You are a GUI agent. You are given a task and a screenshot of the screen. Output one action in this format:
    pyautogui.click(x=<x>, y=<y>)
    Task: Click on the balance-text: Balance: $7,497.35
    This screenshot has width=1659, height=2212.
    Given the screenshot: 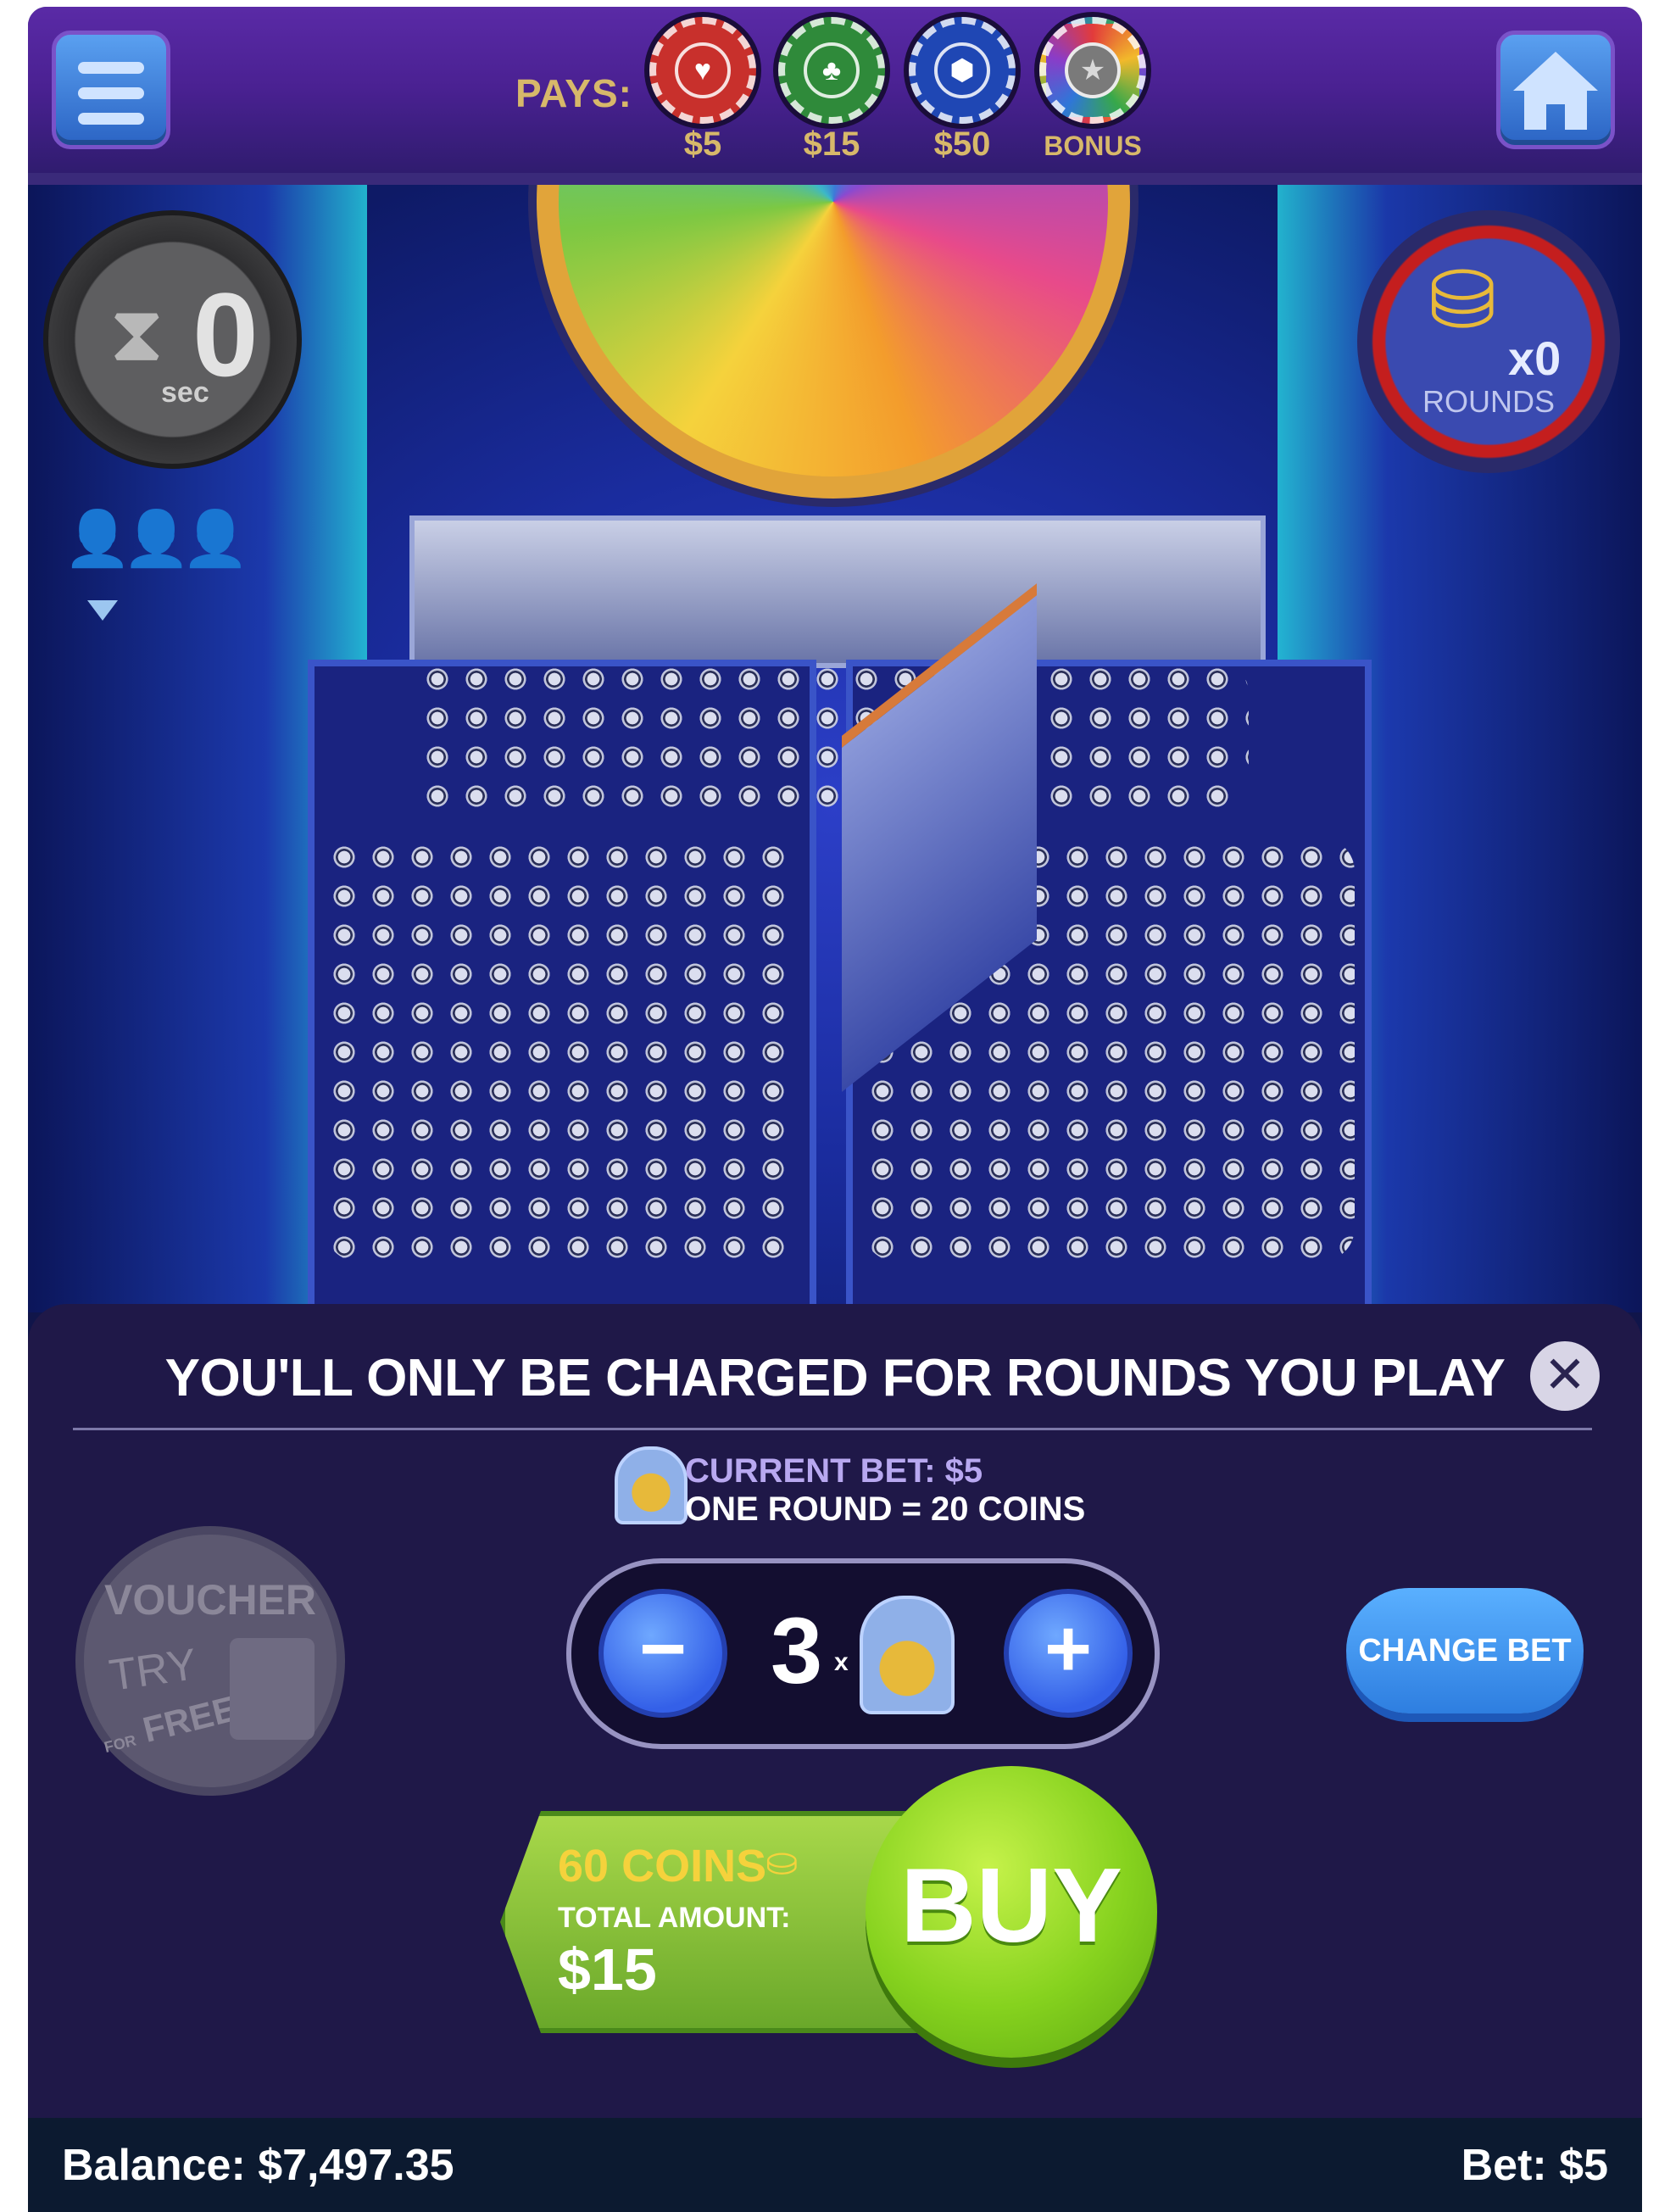 What is the action you would take?
    pyautogui.click(x=258, y=2165)
    